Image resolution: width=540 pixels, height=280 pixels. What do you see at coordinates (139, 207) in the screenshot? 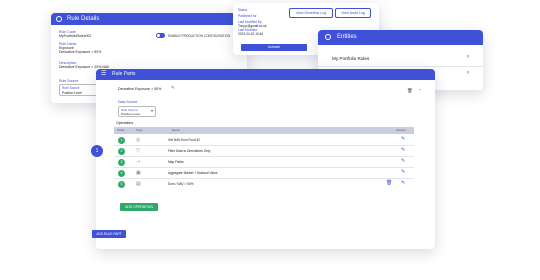
I see `add-operation-button: ADD OPERATION` at bounding box center [139, 207].